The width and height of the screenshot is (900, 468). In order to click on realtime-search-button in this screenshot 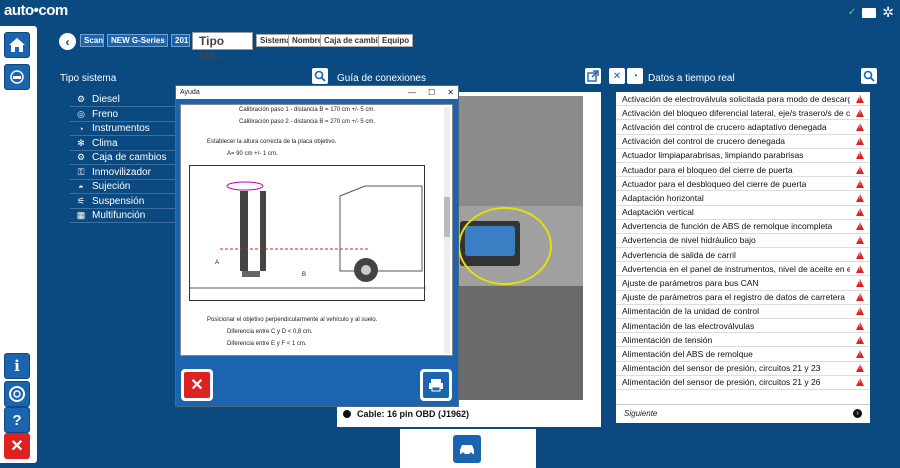, I will do `click(869, 76)`.